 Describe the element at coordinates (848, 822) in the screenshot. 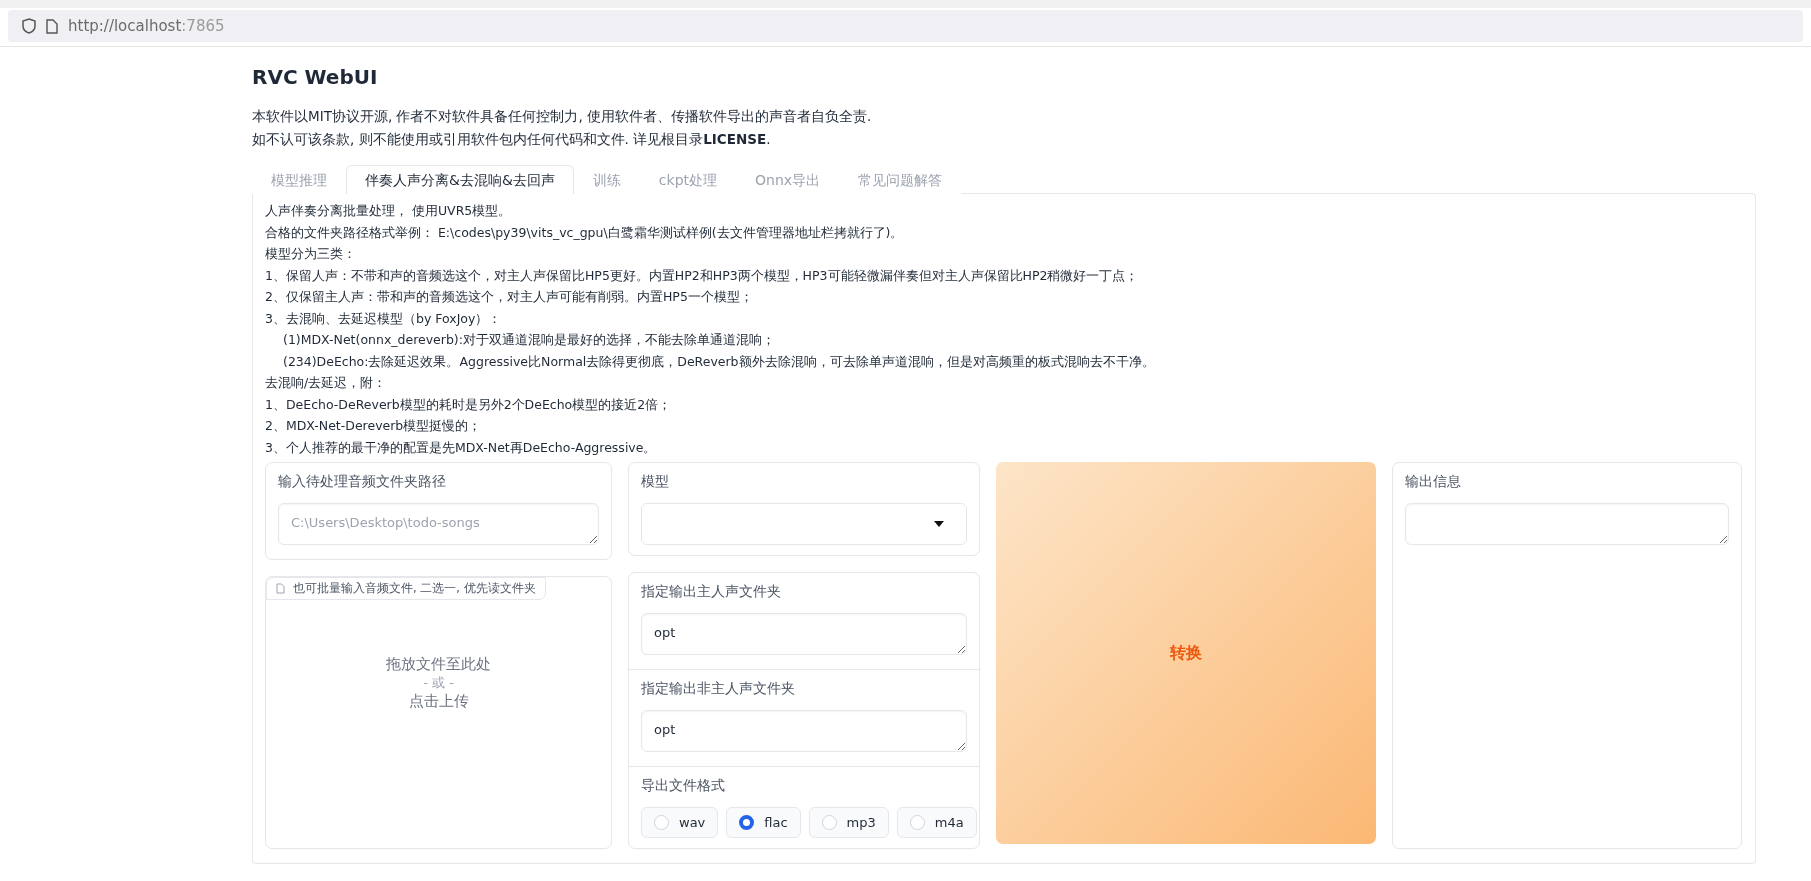

I see `format-radio: mp3` at that location.